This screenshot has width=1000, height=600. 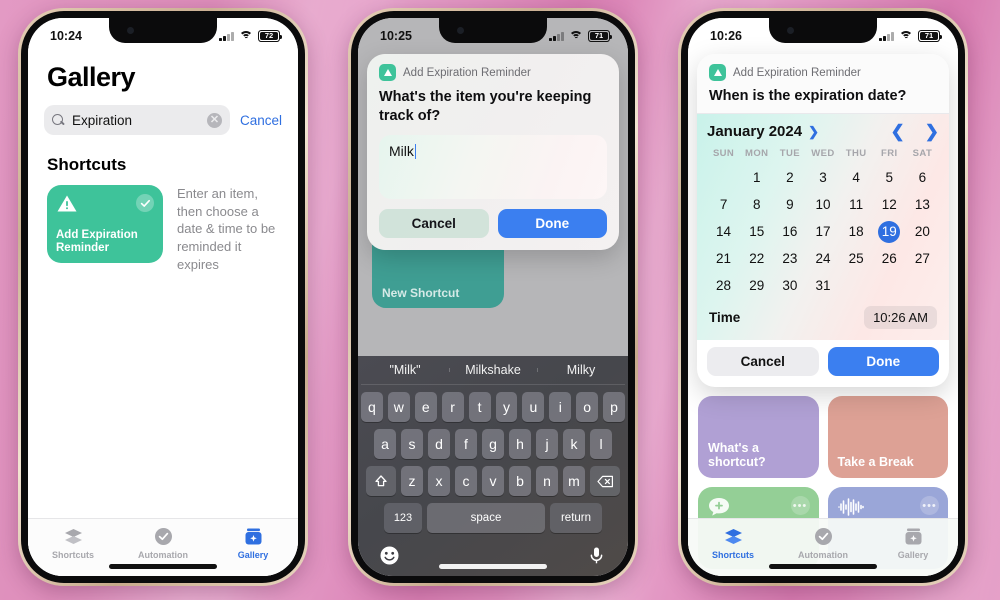 I want to click on suggestion-item: Milky, so click(x=581, y=370).